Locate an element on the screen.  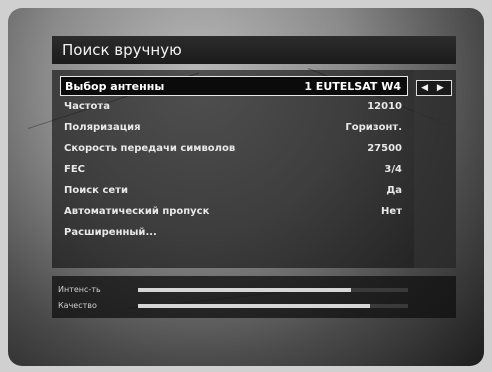
signal-panel: Интенс-ть Качество is located at coordinates (254, 297).